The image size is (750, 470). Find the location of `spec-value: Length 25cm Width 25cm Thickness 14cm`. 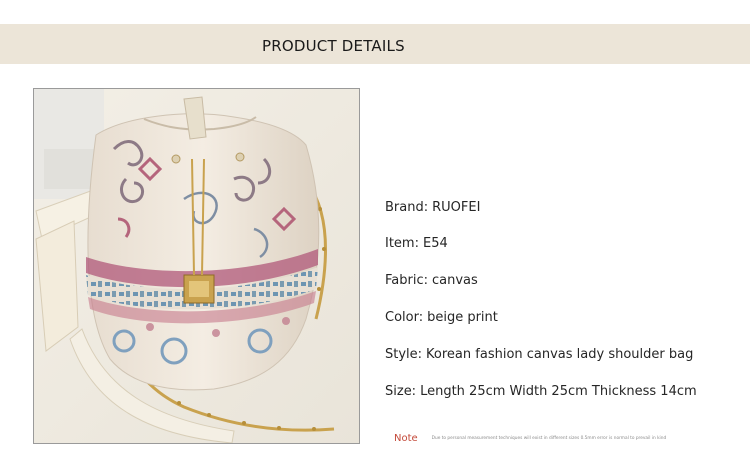

spec-value: Length 25cm Width 25cm Thickness 14cm is located at coordinates (558, 391).